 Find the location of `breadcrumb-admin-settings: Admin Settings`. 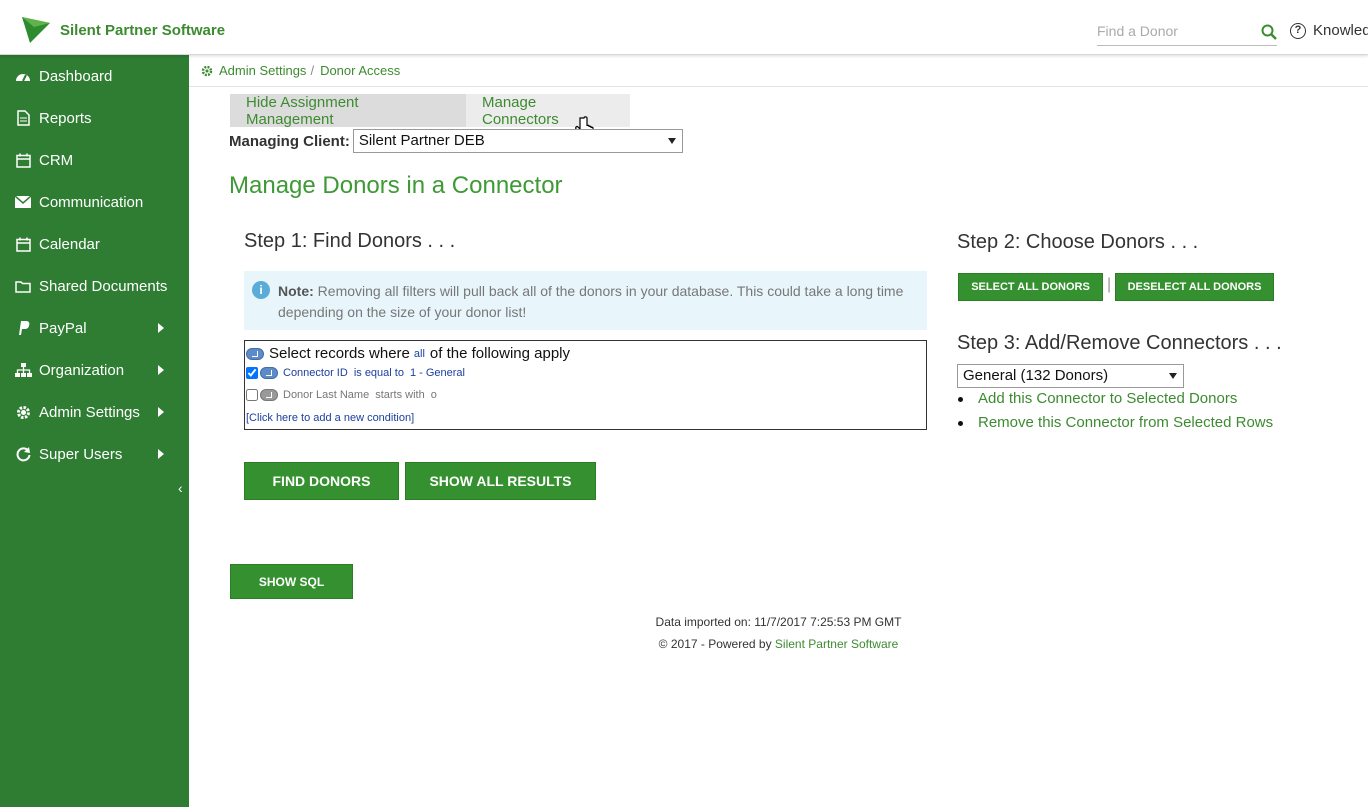

breadcrumb-admin-settings: Admin Settings is located at coordinates (262, 70).